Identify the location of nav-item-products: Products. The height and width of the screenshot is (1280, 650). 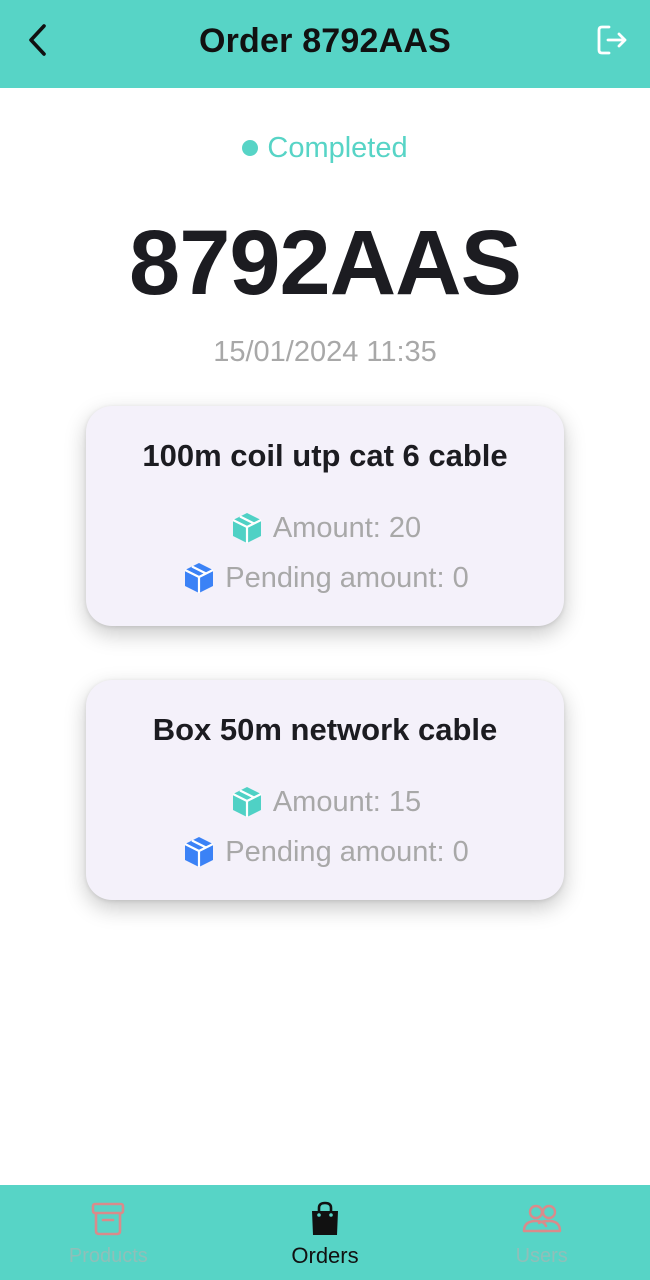
(108, 1232).